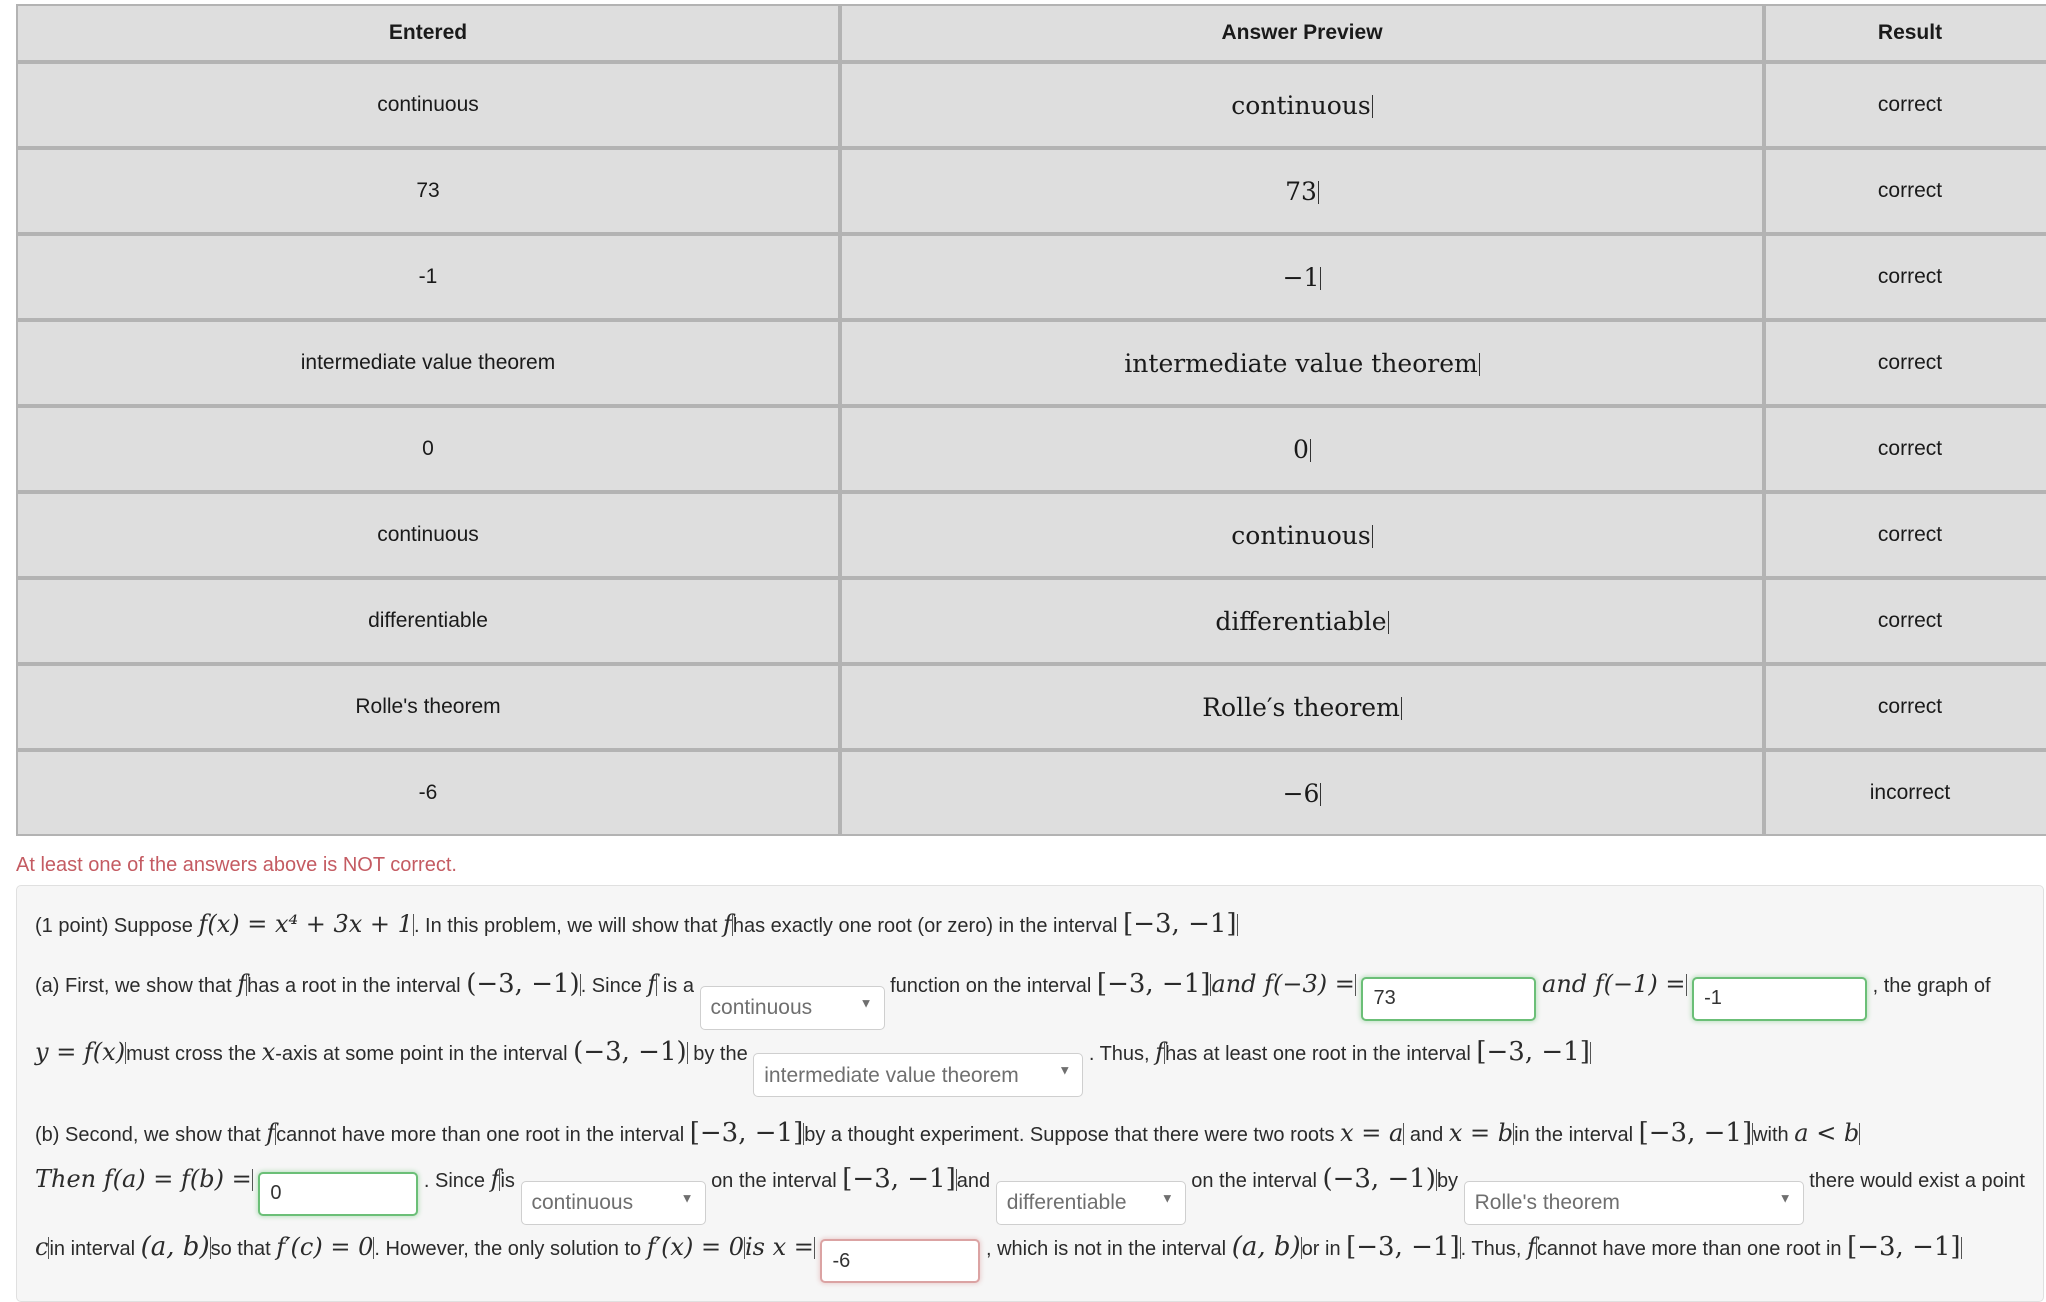 The image size is (2046, 1302). Describe the element at coordinates (1447, 1181) in the screenshot. I see `part-b-by-word: by` at that location.